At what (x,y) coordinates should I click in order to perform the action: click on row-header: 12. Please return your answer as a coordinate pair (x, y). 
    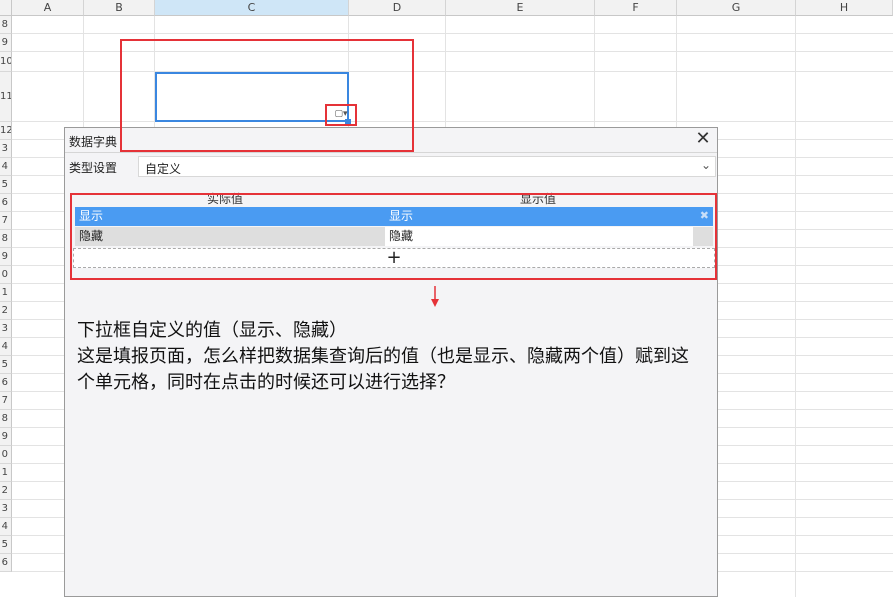
    Looking at the image, I should click on (6, 131).